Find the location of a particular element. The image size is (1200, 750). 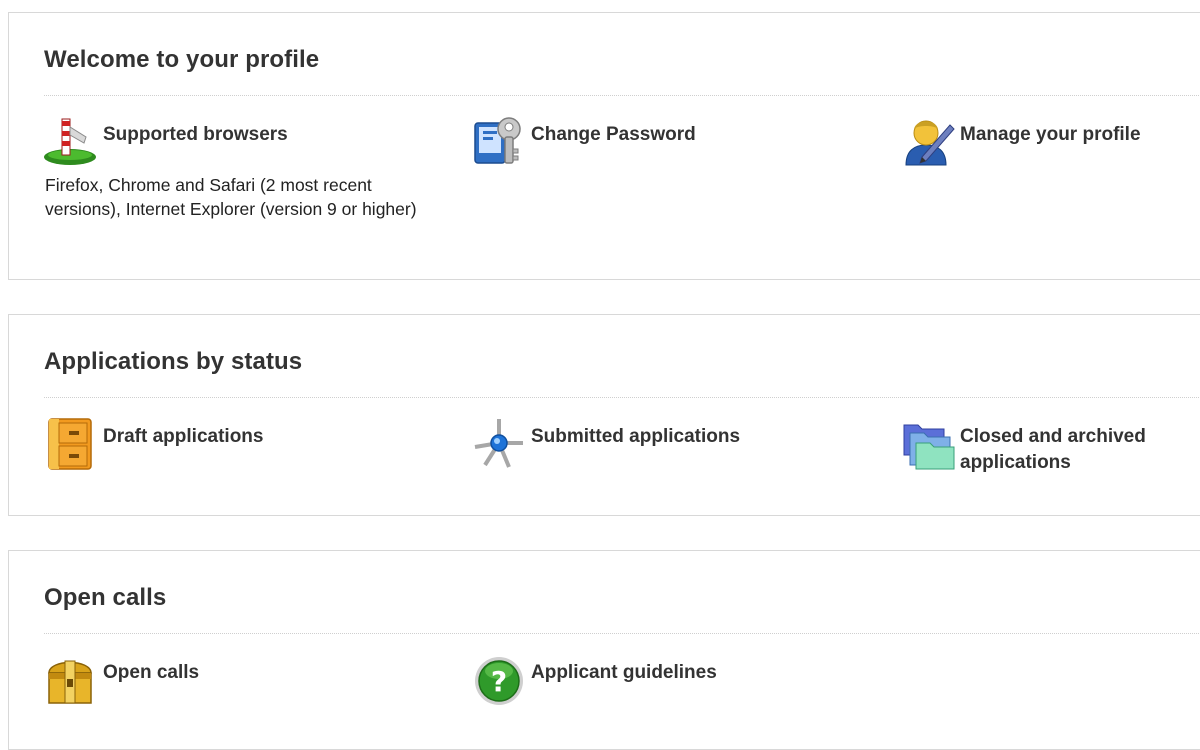

draft-applications-link: Draft applications is located at coordinates (235, 443).